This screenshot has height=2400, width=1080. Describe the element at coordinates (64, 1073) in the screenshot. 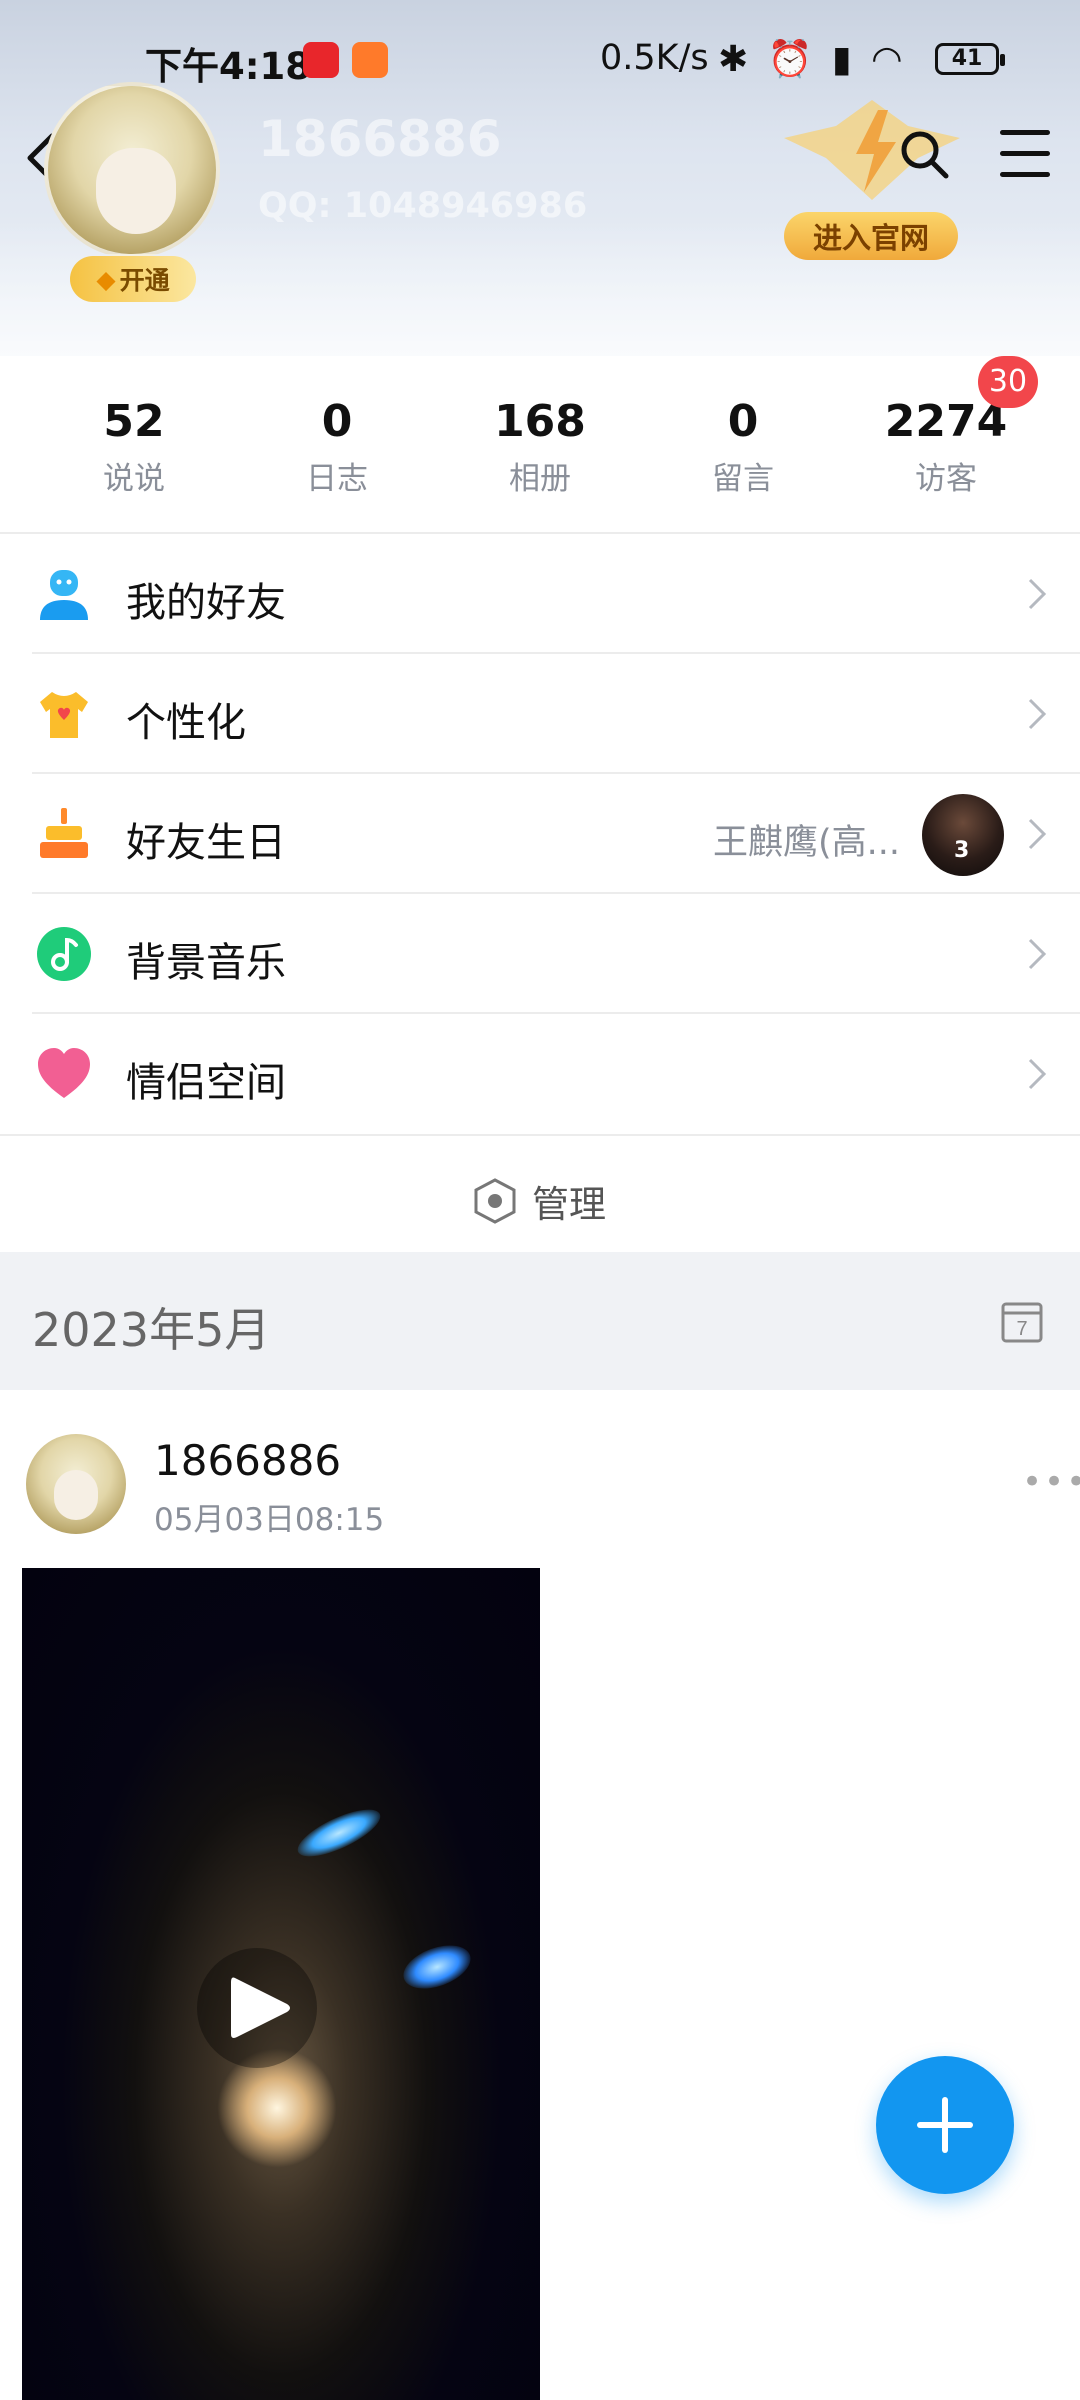

I see `heart-icon` at that location.